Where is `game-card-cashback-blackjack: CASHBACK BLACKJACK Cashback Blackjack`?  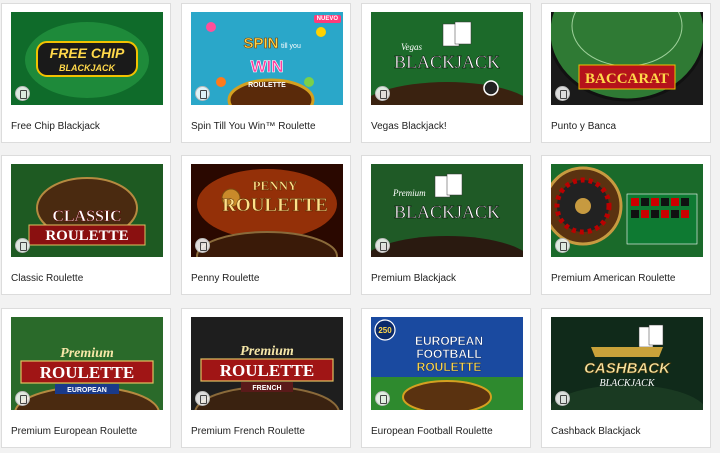 game-card-cashback-blackjack: CASHBACK BLACKJACK Cashback Blackjack is located at coordinates (626, 378).